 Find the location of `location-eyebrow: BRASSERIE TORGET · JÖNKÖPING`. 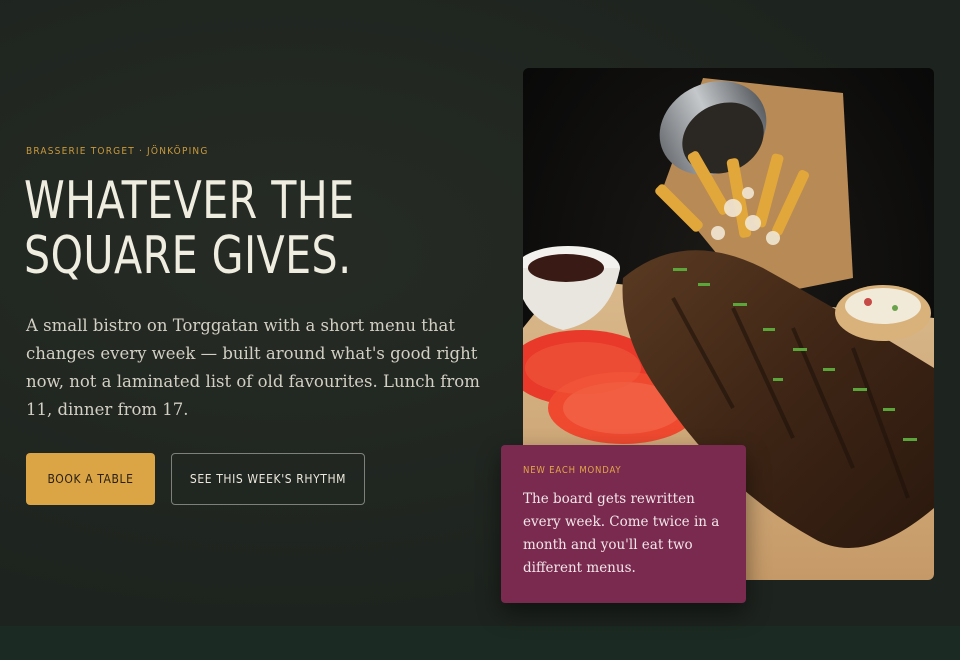

location-eyebrow: BRASSERIE TORGET · JÖNKÖPING is located at coordinates (117, 151).